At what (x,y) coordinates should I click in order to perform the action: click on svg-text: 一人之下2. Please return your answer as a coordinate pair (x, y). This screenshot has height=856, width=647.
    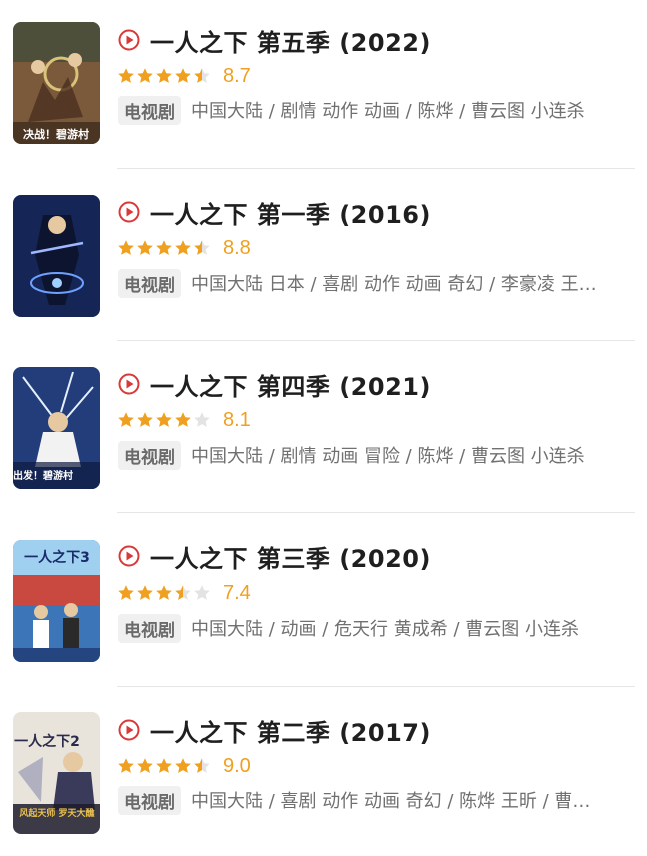
    Looking at the image, I should click on (47, 741).